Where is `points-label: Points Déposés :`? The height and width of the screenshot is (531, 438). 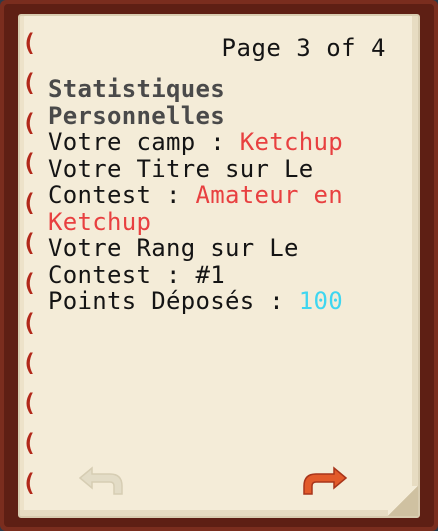 points-label: Points Déposés : is located at coordinates (173, 301).